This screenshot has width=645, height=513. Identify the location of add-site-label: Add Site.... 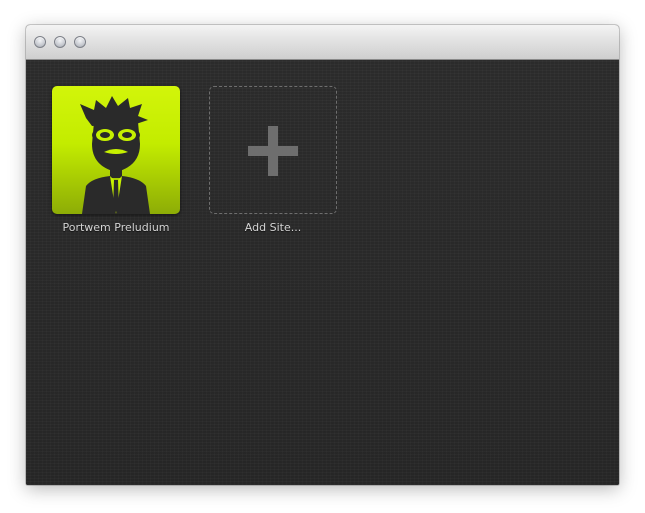
(273, 227).